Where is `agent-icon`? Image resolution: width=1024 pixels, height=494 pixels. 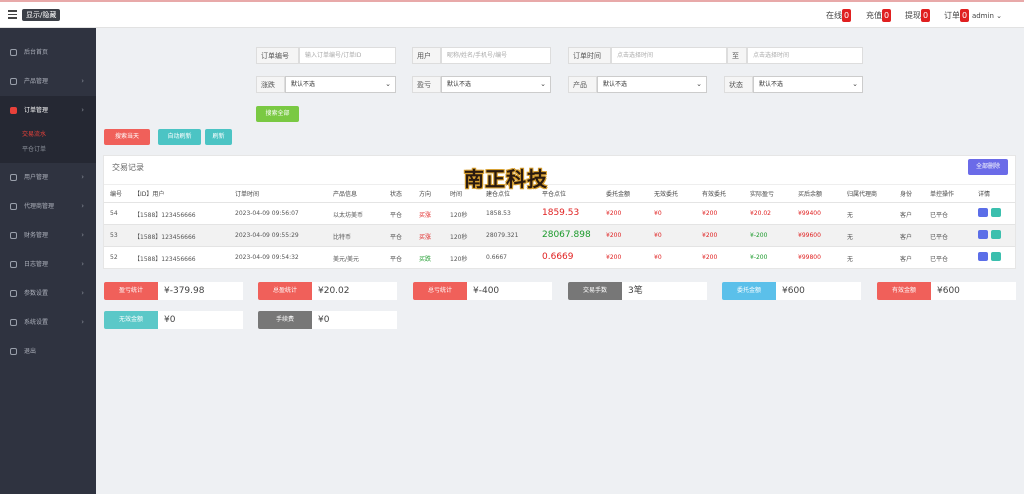
agent-icon is located at coordinates (13, 206).